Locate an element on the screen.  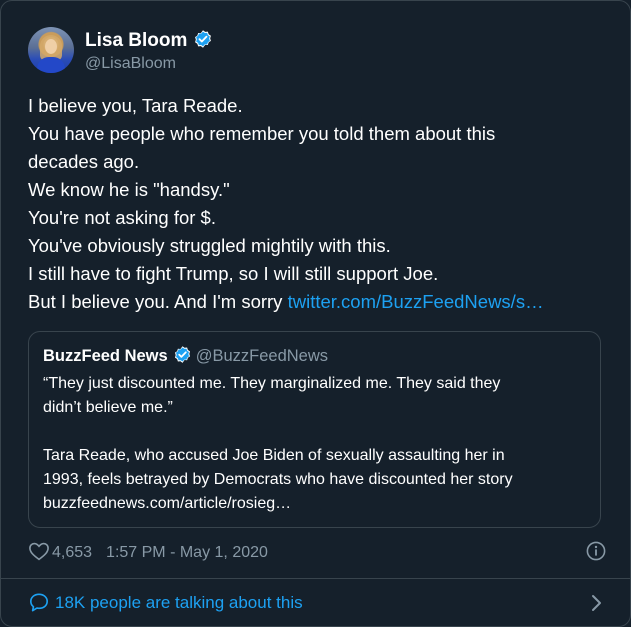
tweet-timestamp: 1:57 PM - May 1, 2020 is located at coordinates (187, 552).